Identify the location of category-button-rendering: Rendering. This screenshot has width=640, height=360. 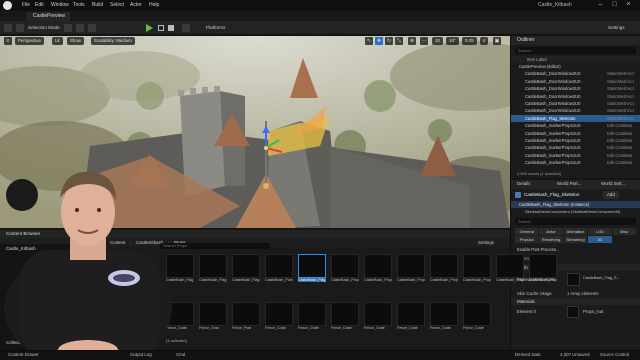
(551, 239).